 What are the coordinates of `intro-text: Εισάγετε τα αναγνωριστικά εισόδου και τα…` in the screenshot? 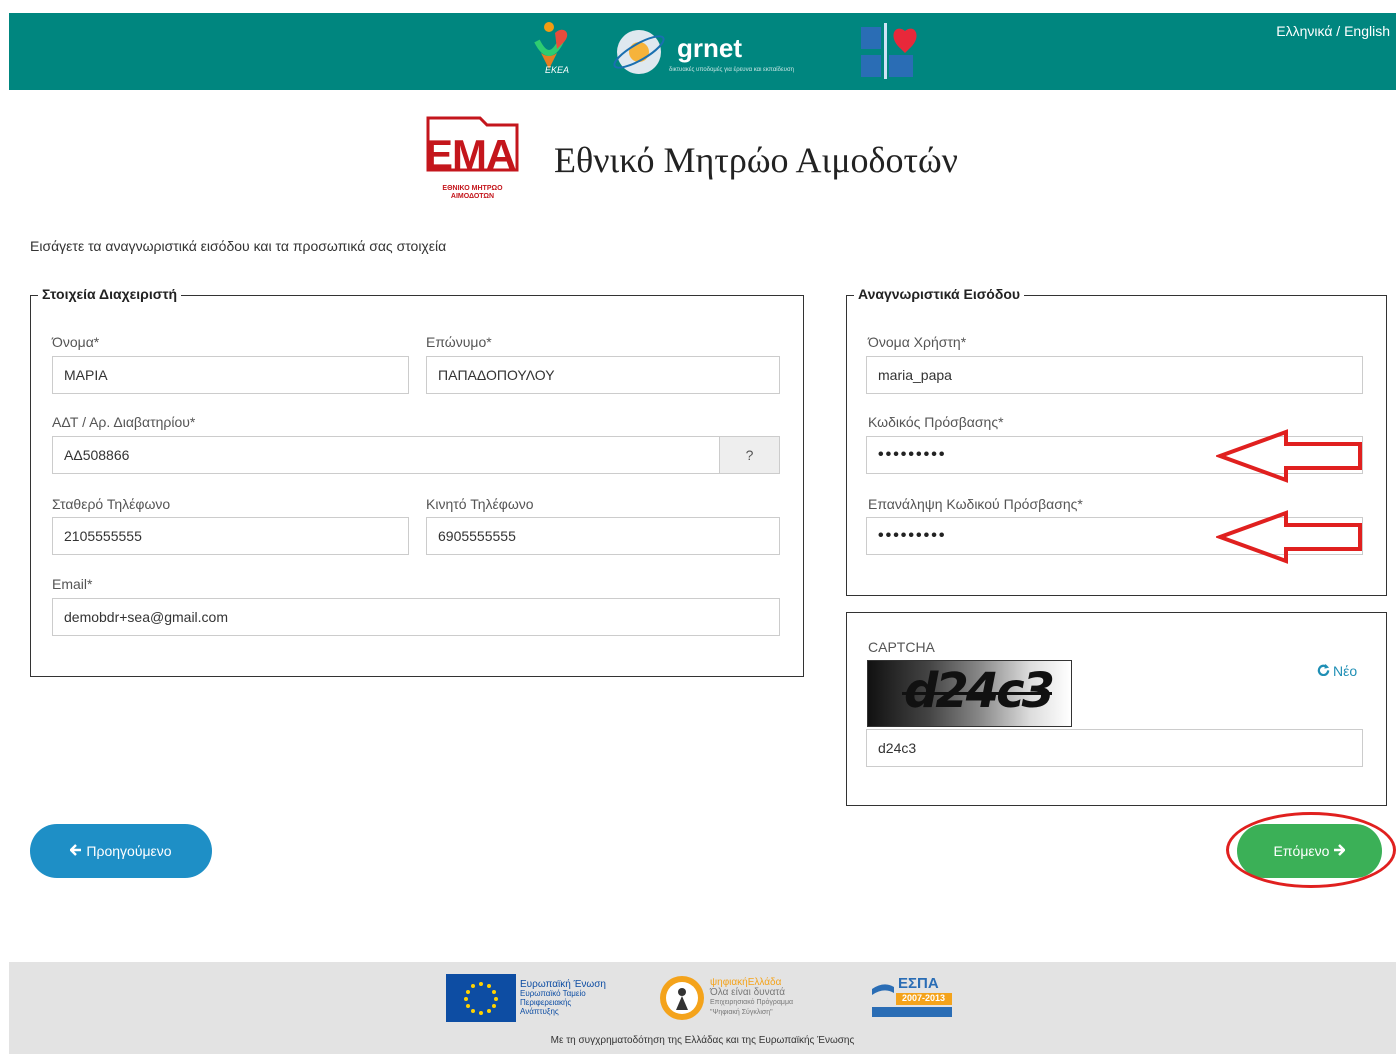 It's located at (238, 246).